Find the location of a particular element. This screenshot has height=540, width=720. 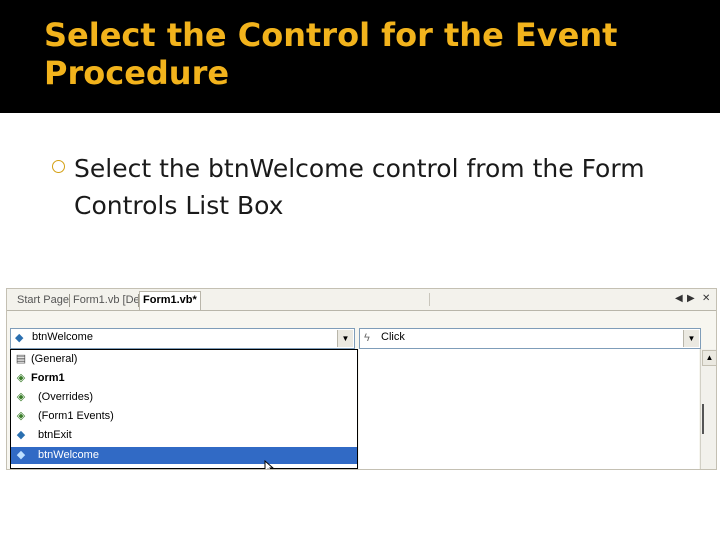

list-item: ◆ btnExit is located at coordinates (184, 435).